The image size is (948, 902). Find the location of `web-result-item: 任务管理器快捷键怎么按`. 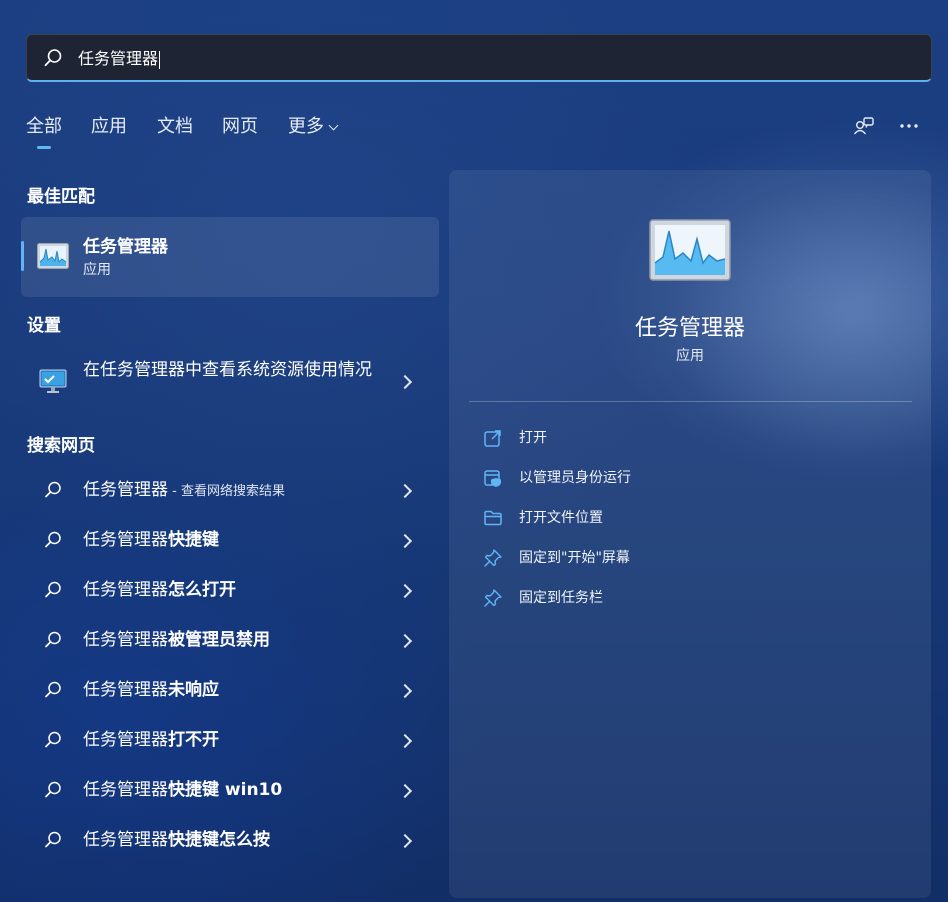

web-result-item: 任务管理器快捷键怎么按 is located at coordinates (176, 841).